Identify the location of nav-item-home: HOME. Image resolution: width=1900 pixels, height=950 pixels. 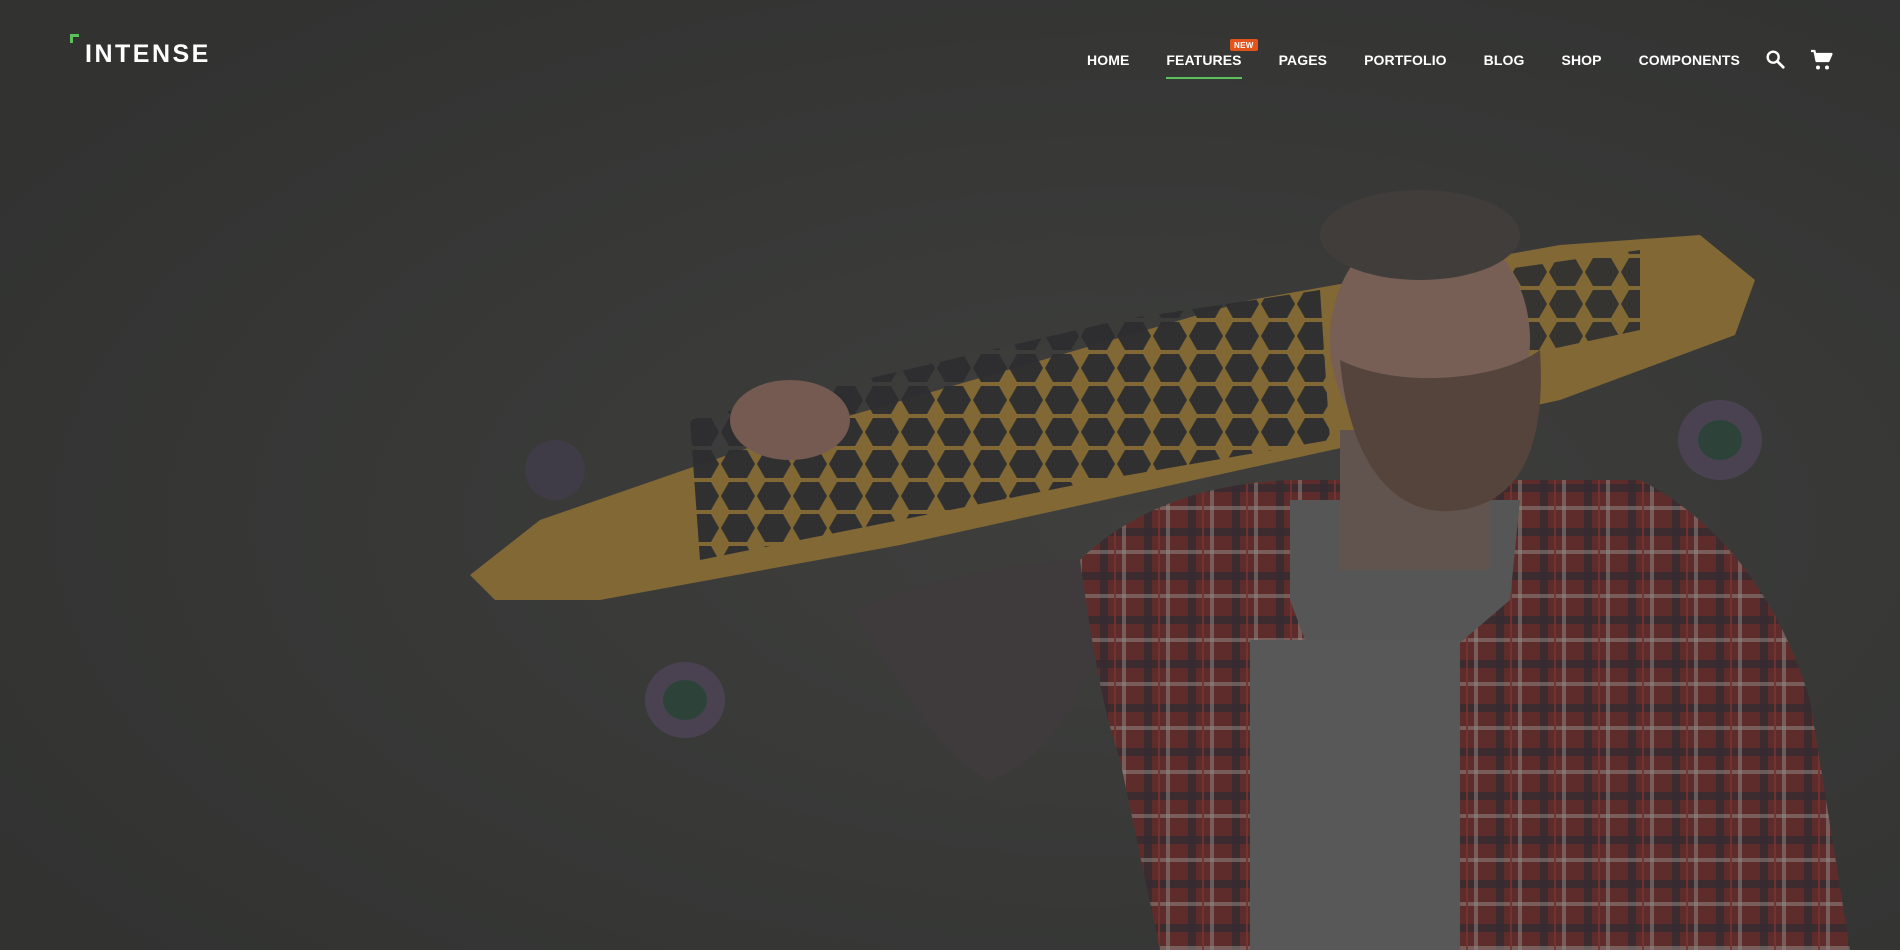
(1108, 60).